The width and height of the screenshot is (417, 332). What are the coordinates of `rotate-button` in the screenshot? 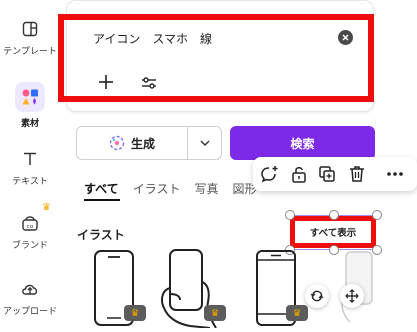 It's located at (317, 296).